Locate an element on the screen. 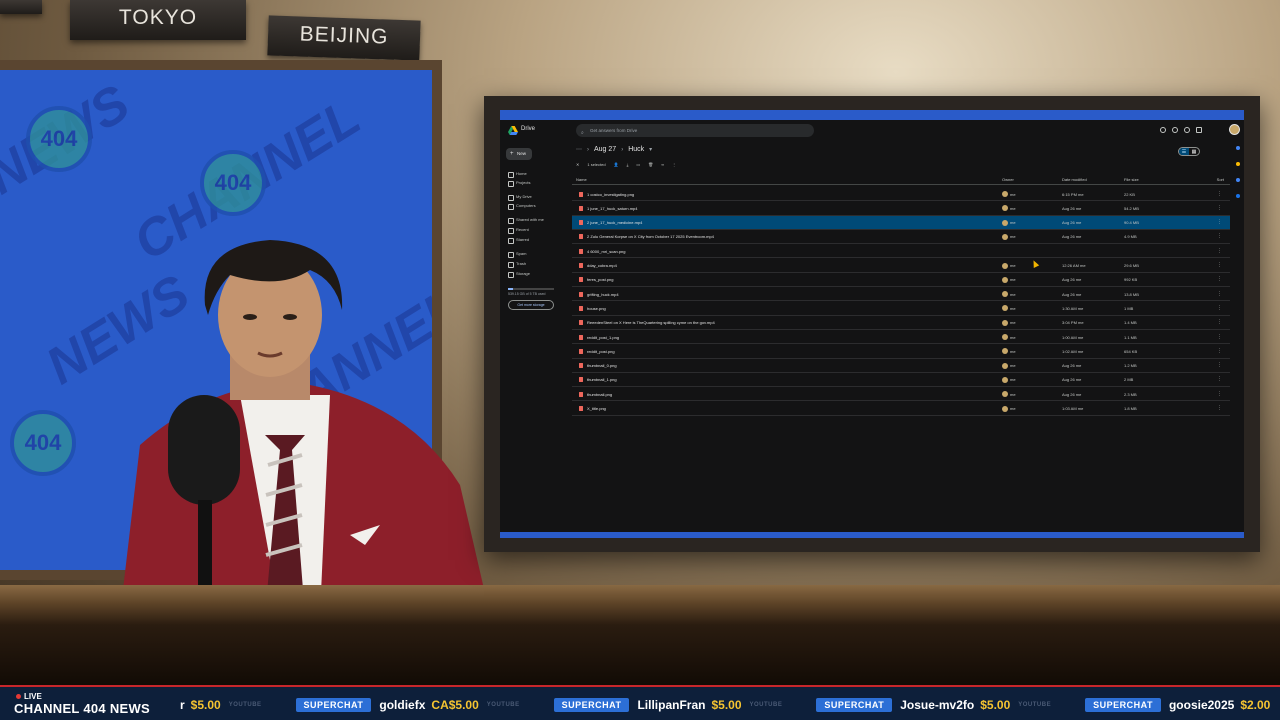 Image resolution: width=1280 pixels, height=720 pixels. account-avatar is located at coordinates (1234, 129).